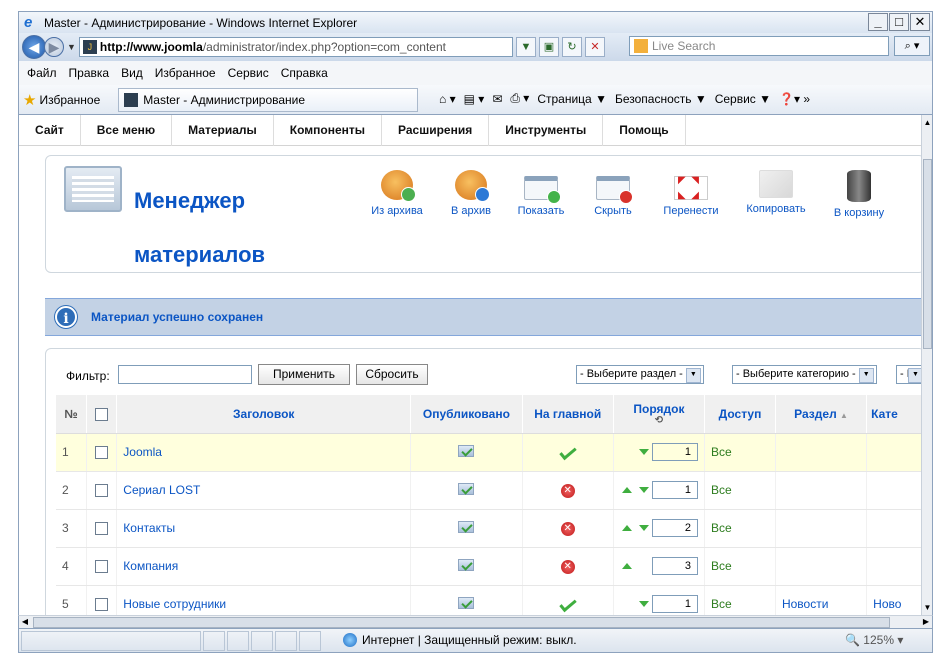  I want to click on menu-edit: Правка, so click(89, 73).